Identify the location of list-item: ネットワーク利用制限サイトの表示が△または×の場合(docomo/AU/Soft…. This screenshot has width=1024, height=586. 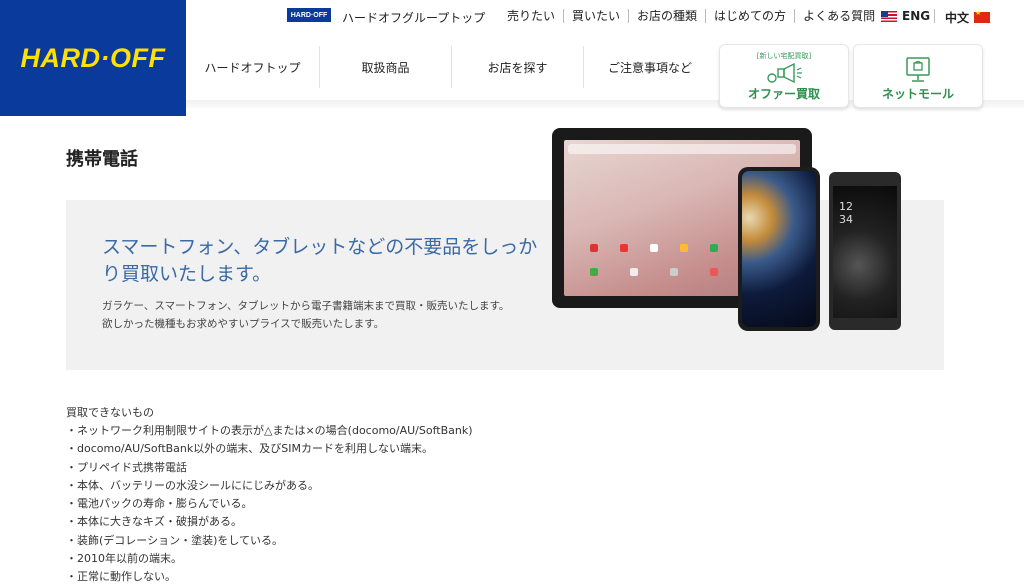
(269, 431).